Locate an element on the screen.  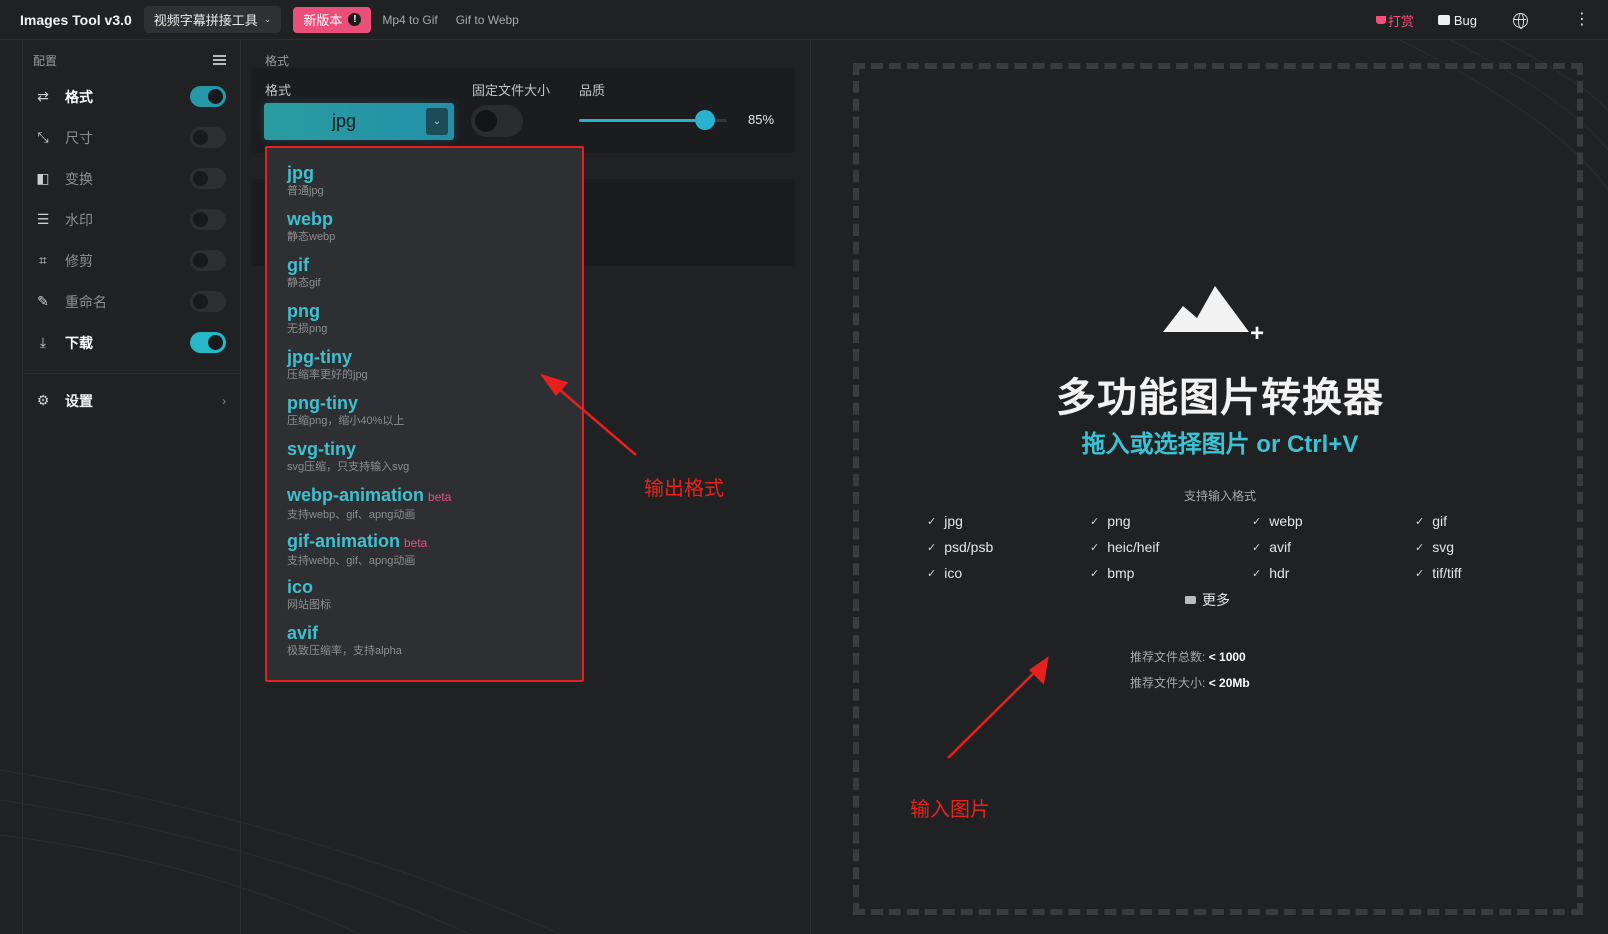
watermark-toggle is located at coordinates (208, 219).